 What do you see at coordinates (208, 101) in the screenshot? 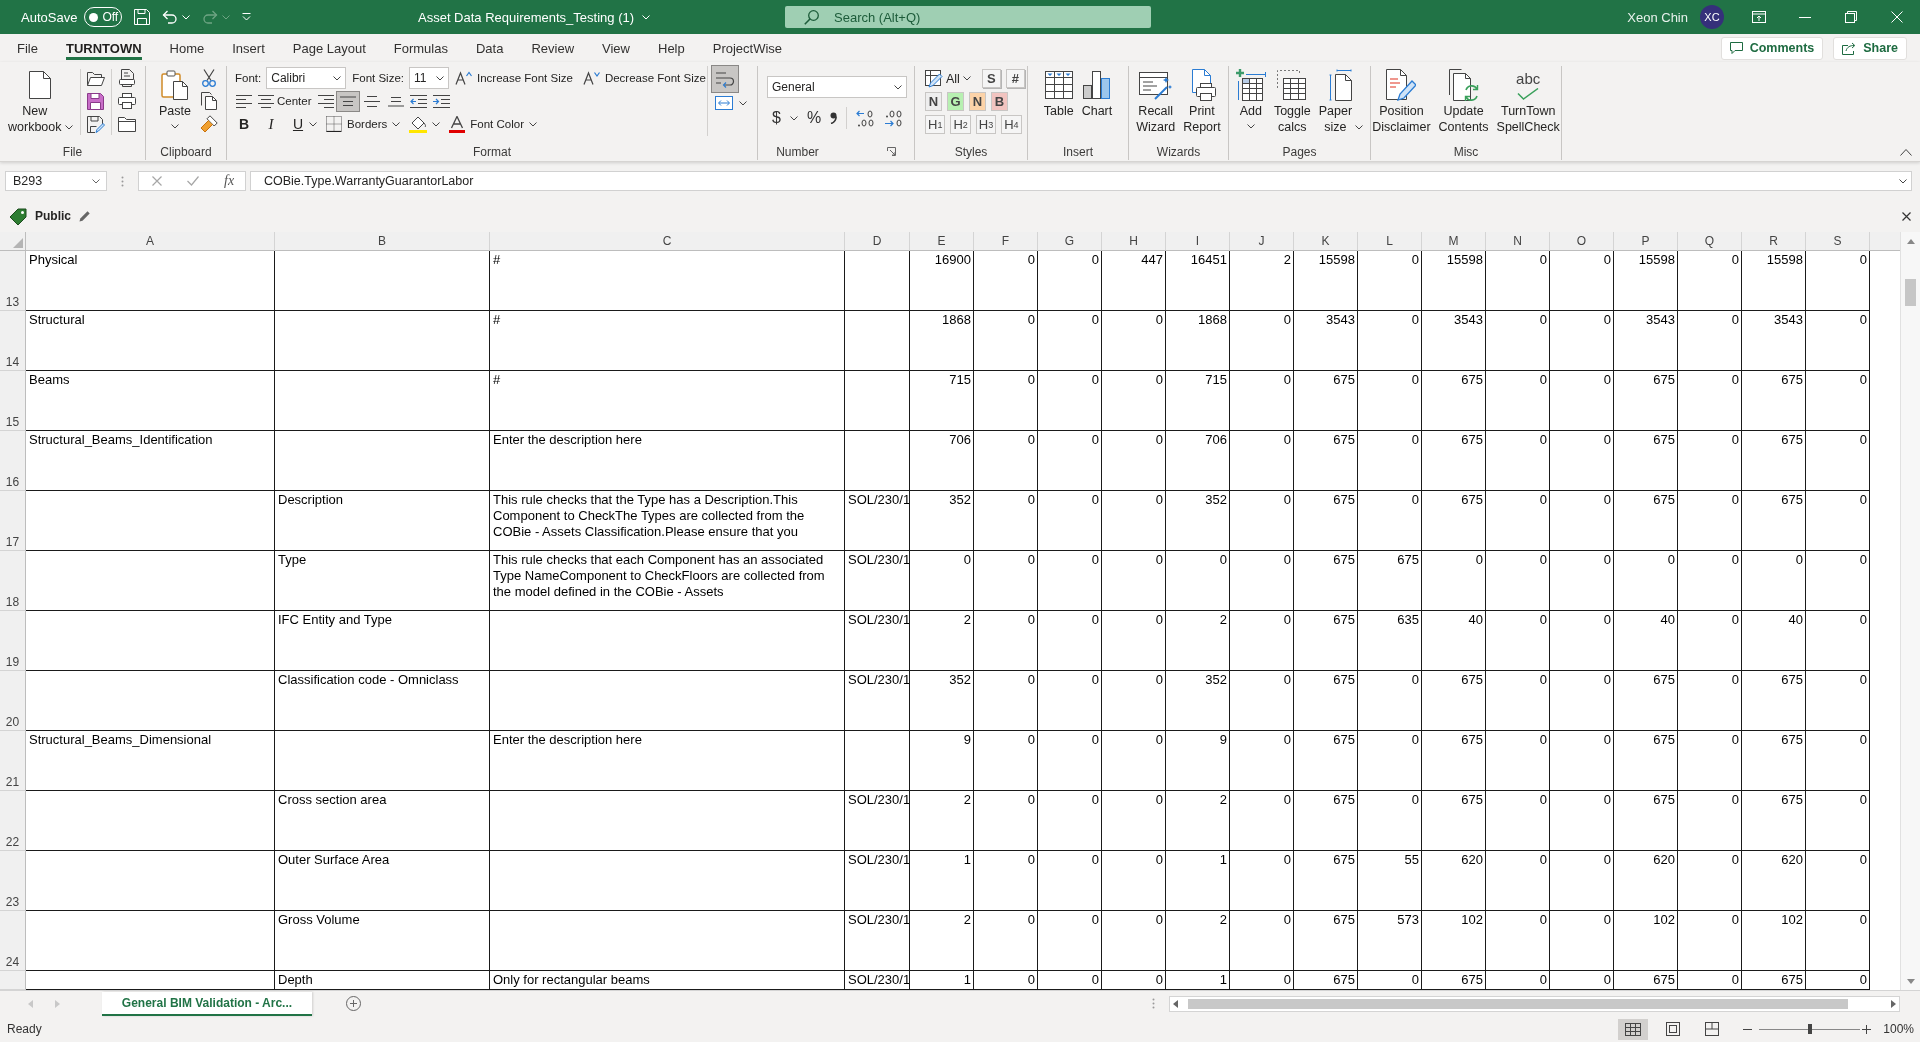
I see `copy-icon` at bounding box center [208, 101].